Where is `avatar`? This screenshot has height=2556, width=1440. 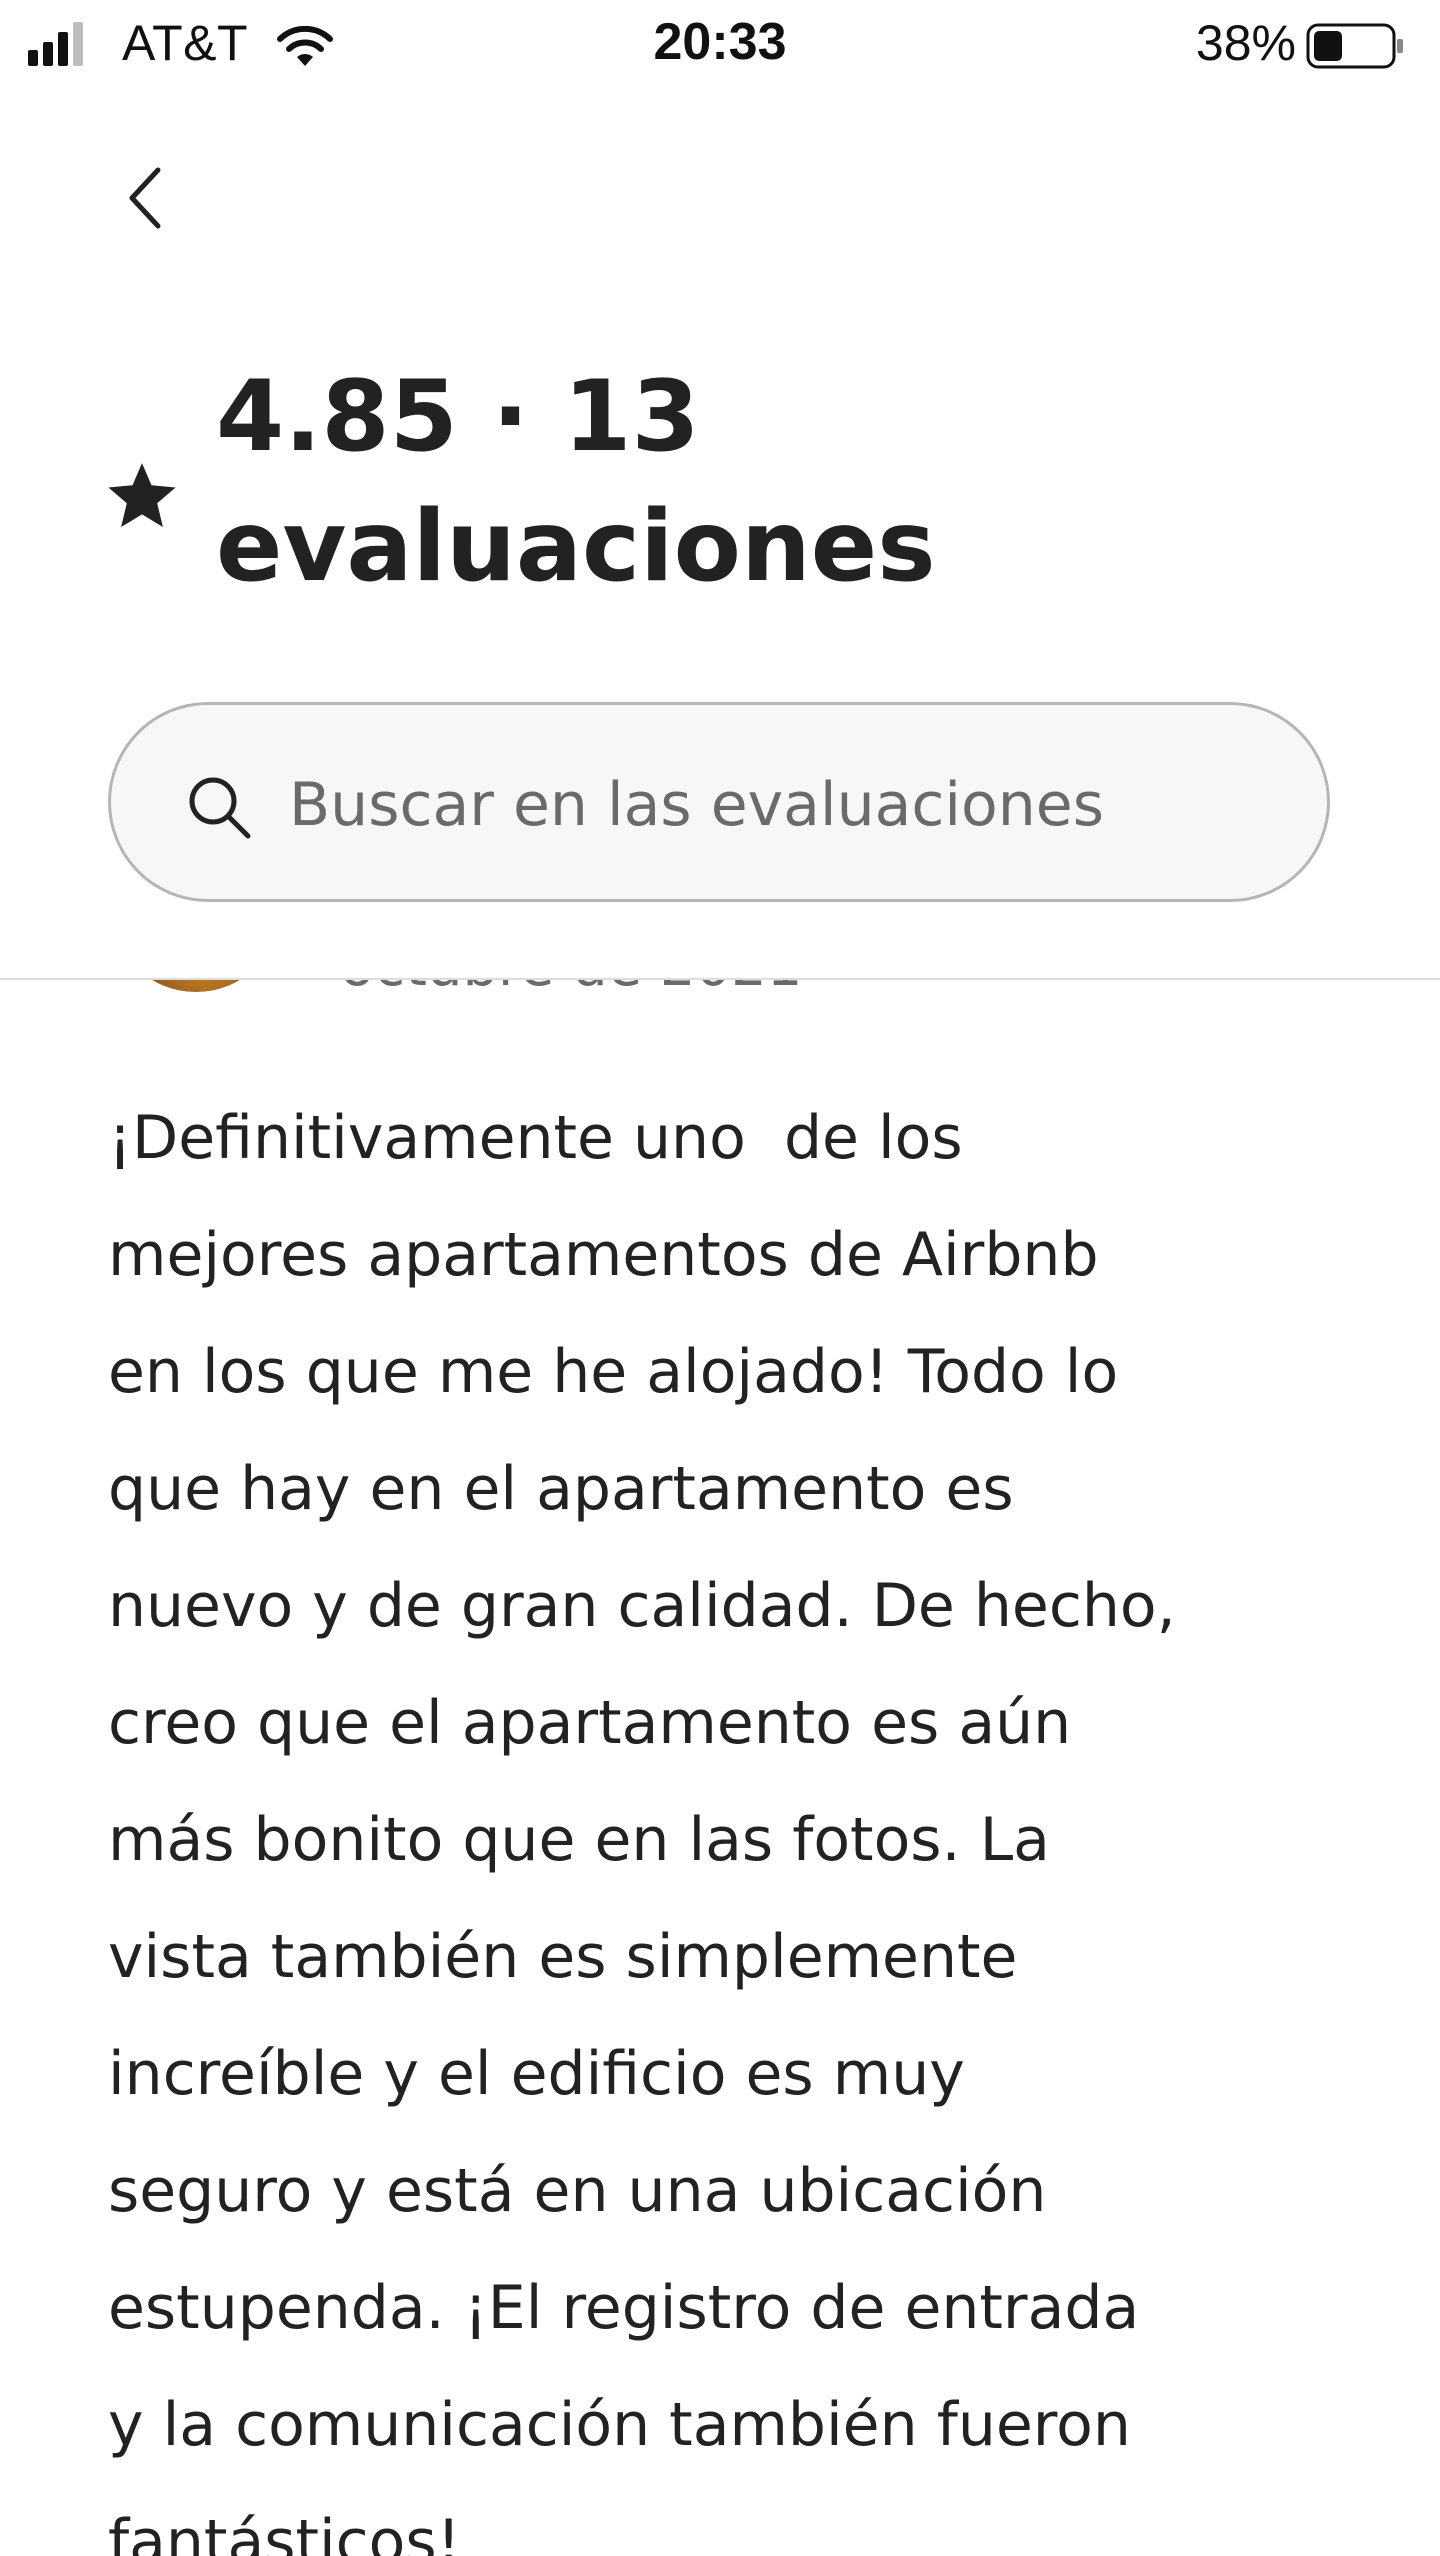 avatar is located at coordinates (196, 986).